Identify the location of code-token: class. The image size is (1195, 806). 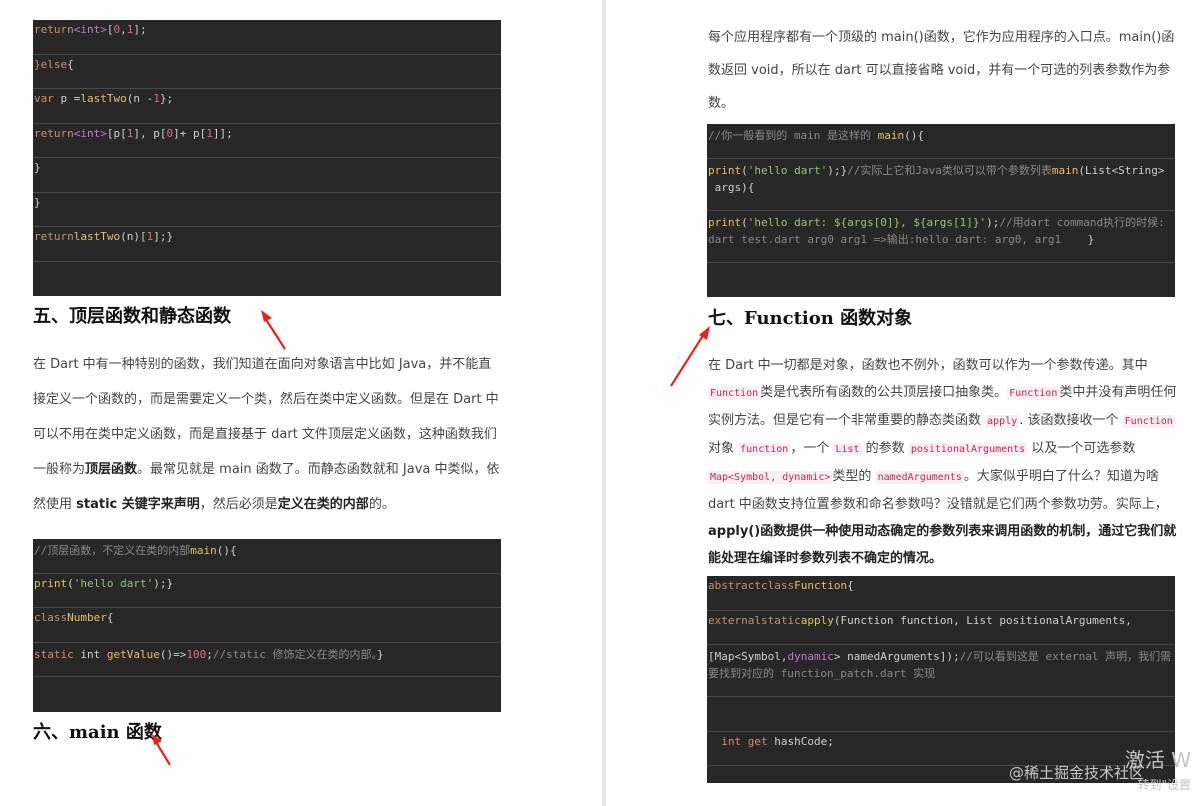
(777, 585).